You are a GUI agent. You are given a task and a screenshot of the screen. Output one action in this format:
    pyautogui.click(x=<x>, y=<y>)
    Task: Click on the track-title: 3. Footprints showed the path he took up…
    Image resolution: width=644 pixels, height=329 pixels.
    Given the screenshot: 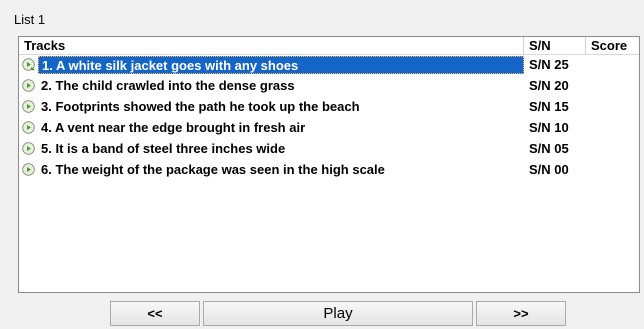 What is the action you would take?
    pyautogui.click(x=200, y=106)
    